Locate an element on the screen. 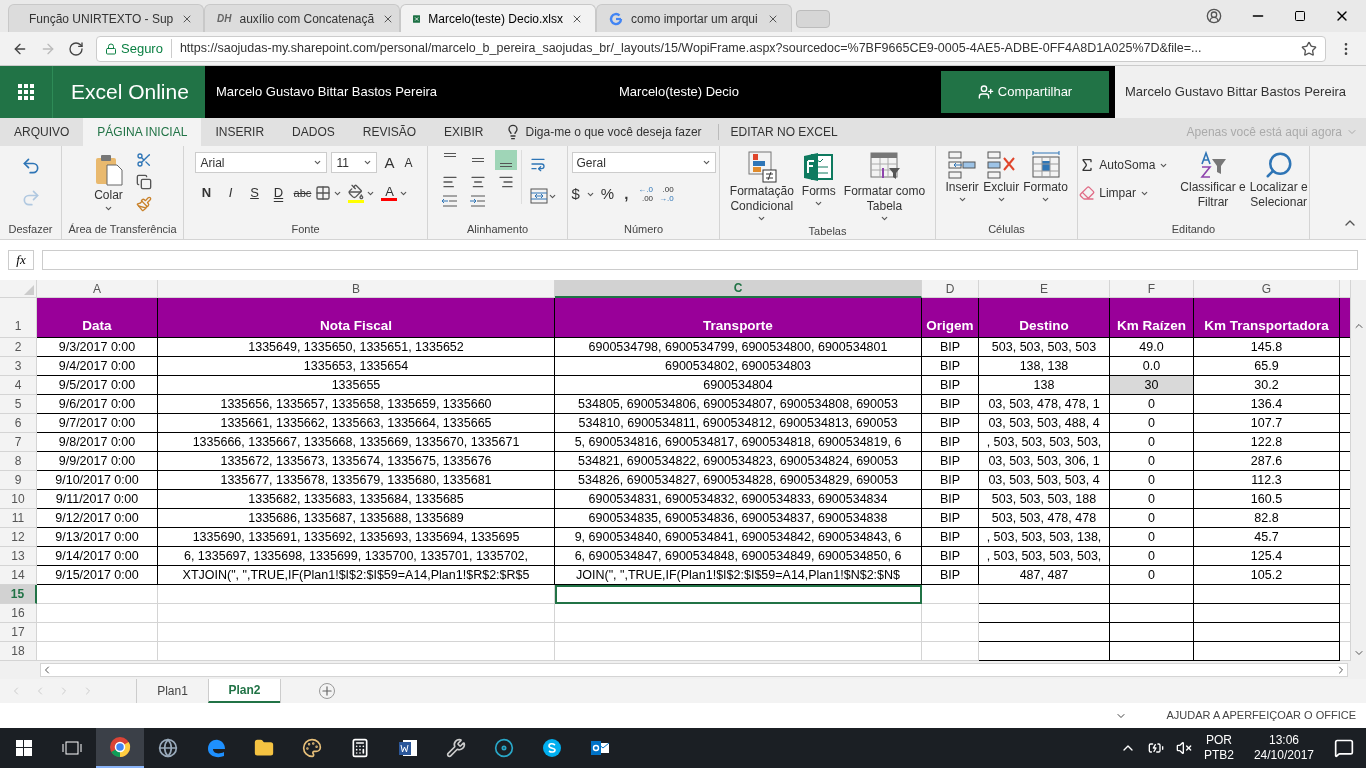 Image resolution: width=1366 pixels, height=768 pixels. currency-button: $ is located at coordinates (575, 194).